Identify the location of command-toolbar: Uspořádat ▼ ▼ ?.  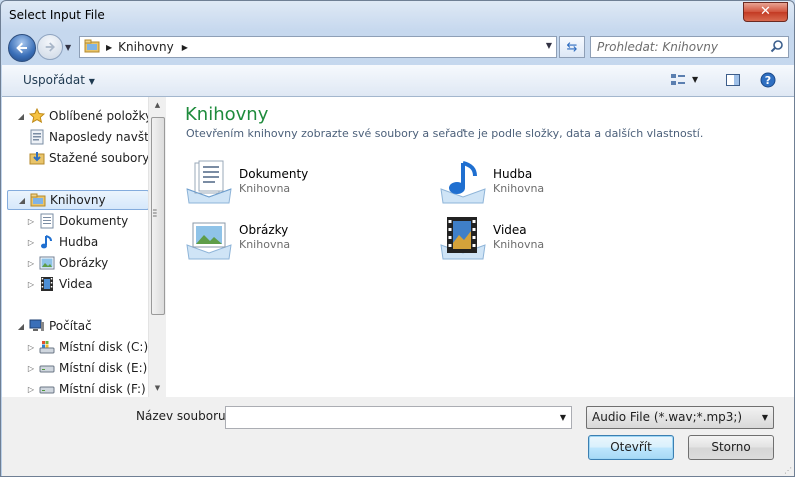
(398, 81).